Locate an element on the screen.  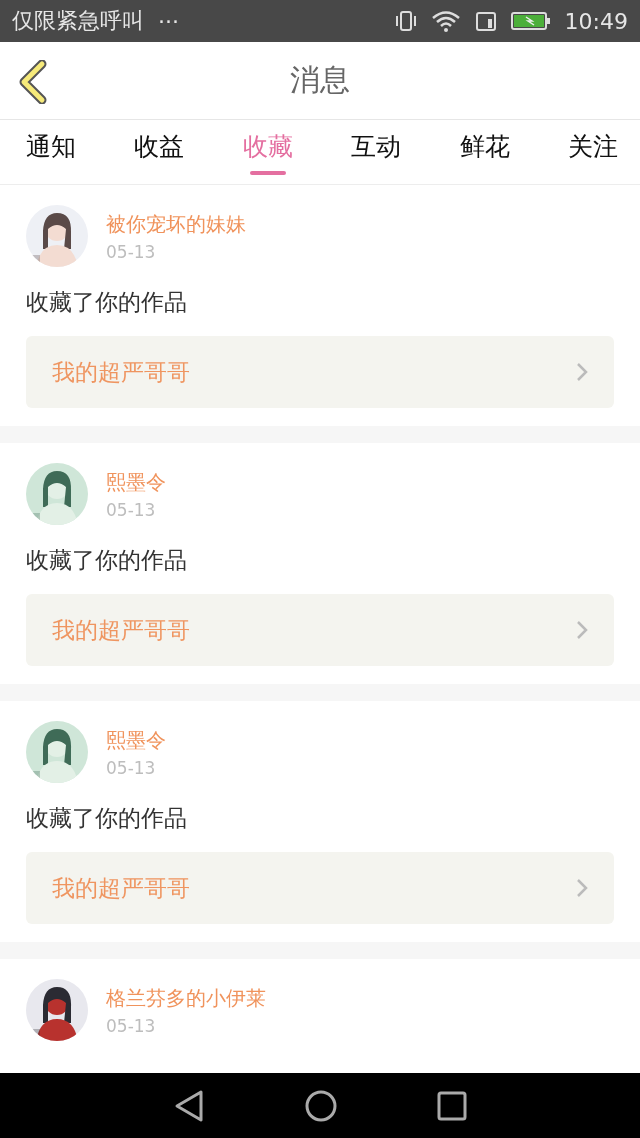
vibrate-icon is located at coordinates (405, 21).